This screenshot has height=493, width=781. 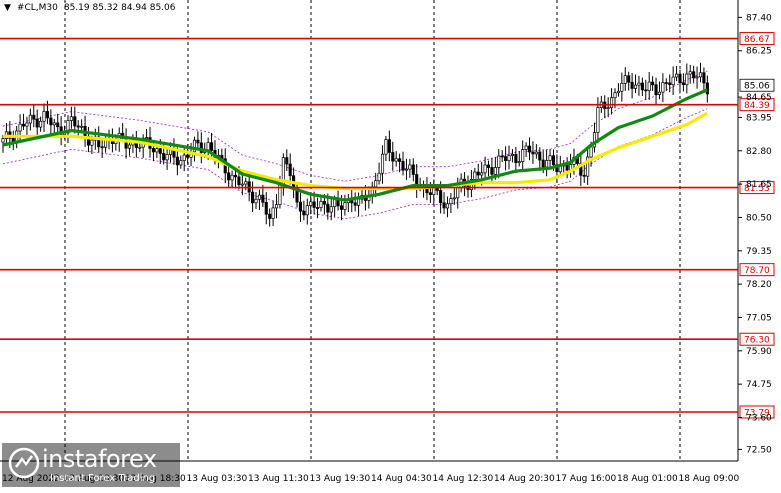 What do you see at coordinates (278, 479) in the screenshot?
I see `x-tick-label: 13 Aug 11:30` at bounding box center [278, 479].